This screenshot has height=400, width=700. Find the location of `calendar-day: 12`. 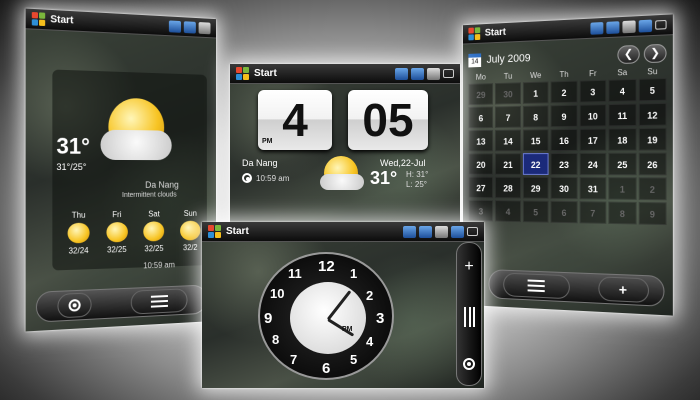

calendar-day: 12 is located at coordinates (652, 114).